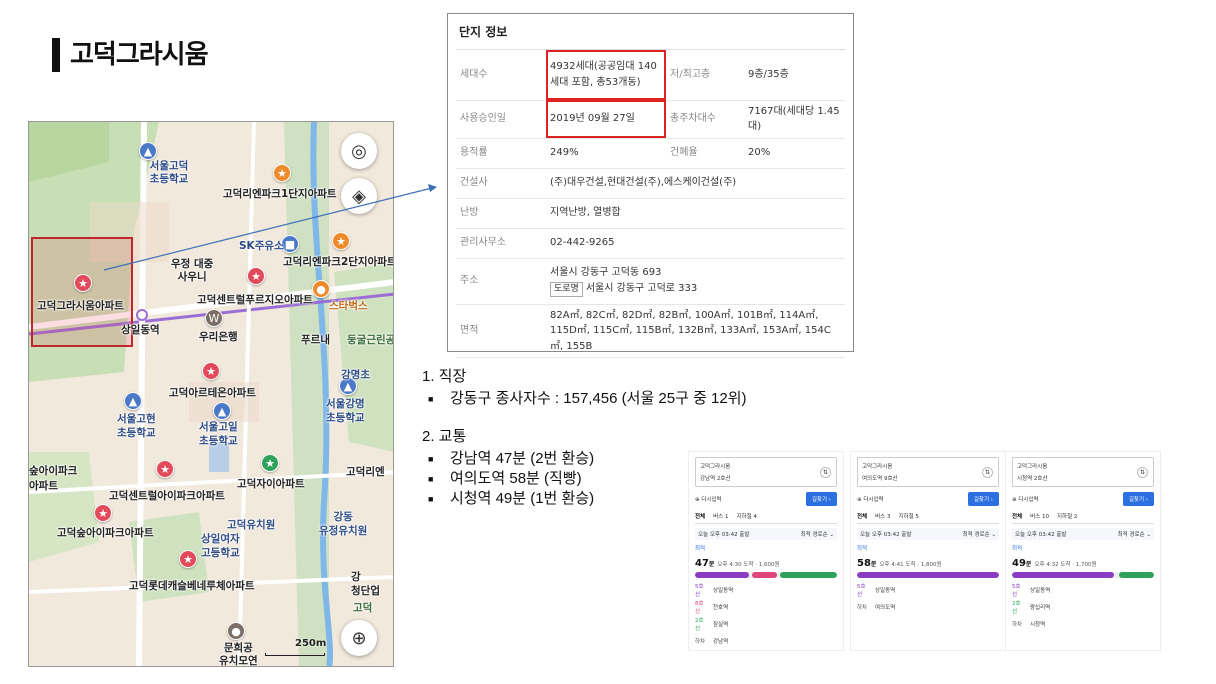 The height and width of the screenshot is (684, 1216). I want to click on route-destination: 시청역 2호선, so click(1083, 479).